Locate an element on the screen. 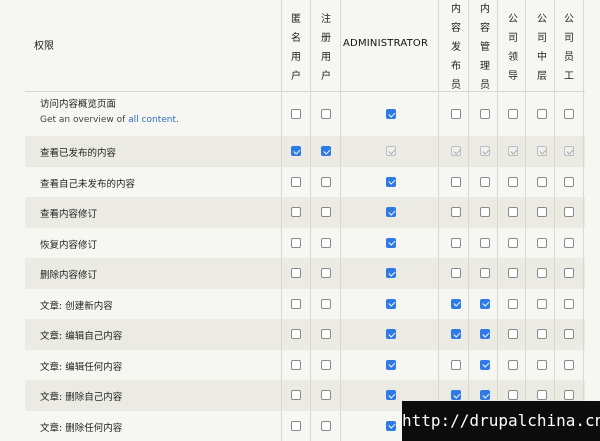 The height and width of the screenshot is (441, 600). role-header-staff: 公司员工 is located at coordinates (569, 48).